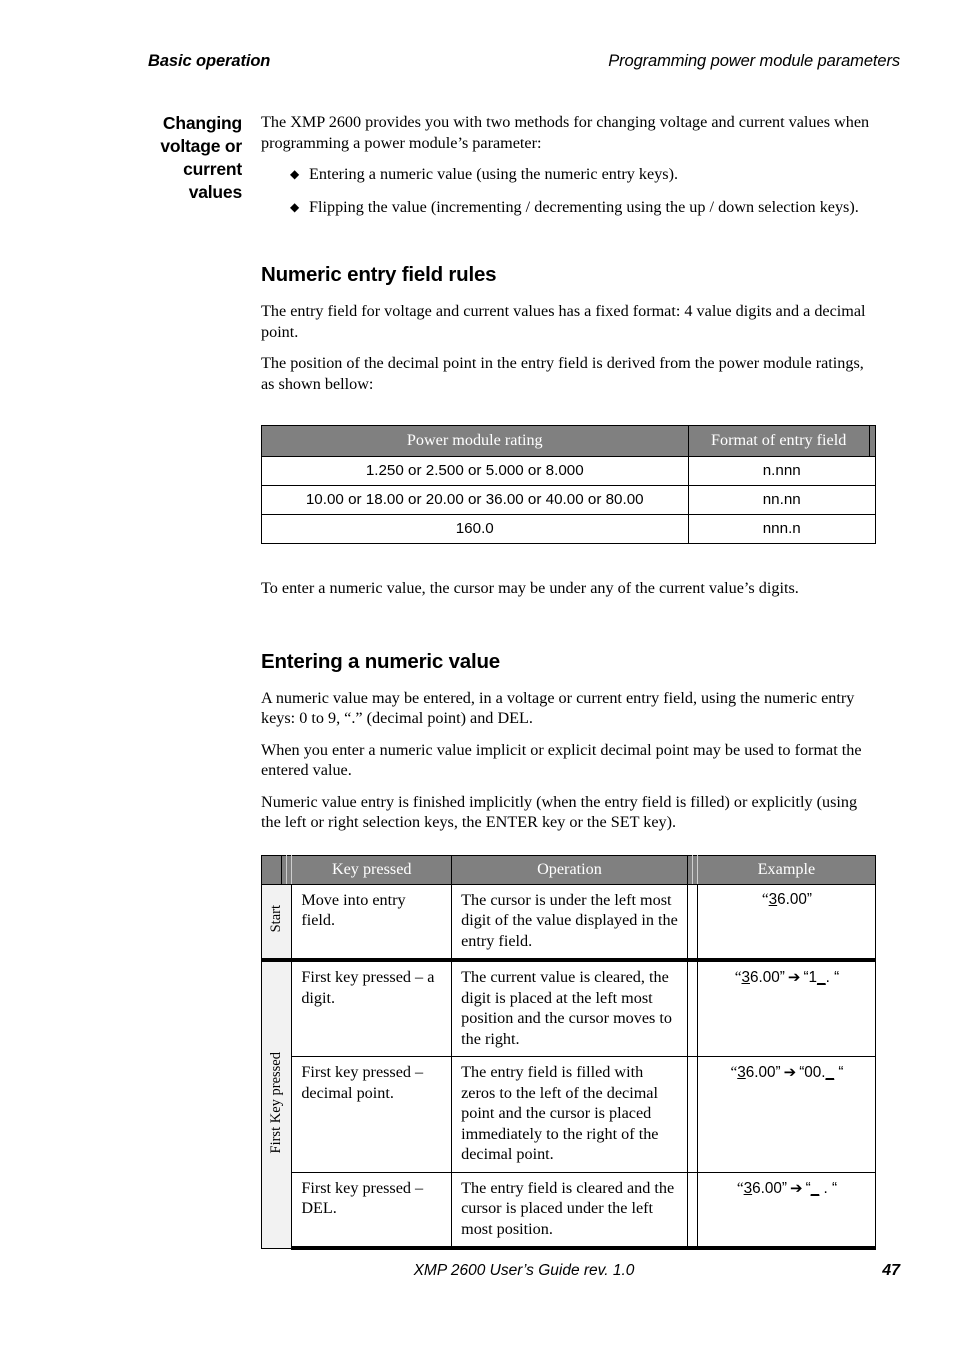  What do you see at coordinates (372, 1210) in the screenshot?
I see `cell-key-pressed: First key pressed – DEL.` at bounding box center [372, 1210].